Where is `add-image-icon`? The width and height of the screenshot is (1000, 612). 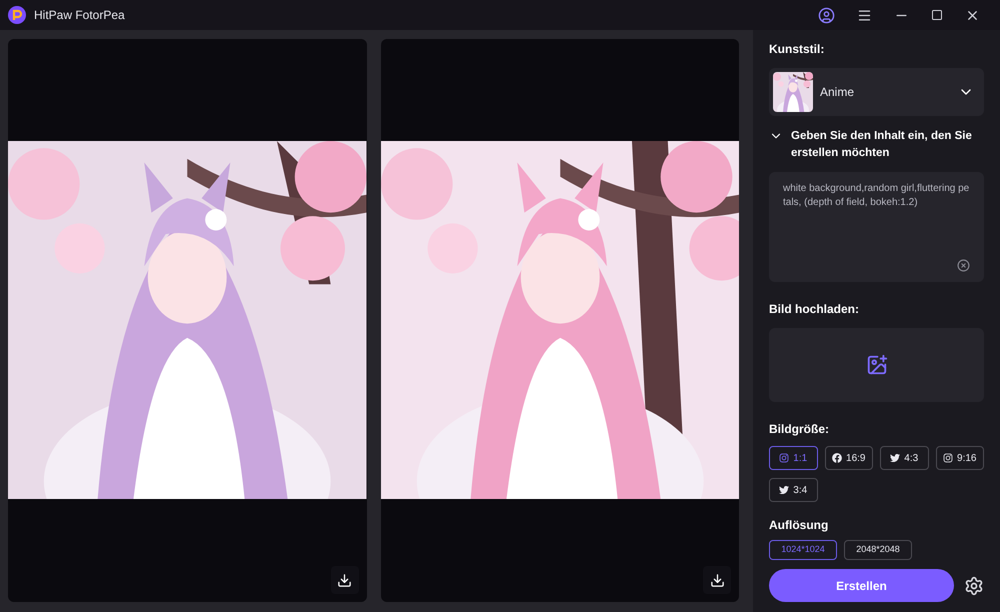 add-image-icon is located at coordinates (877, 365).